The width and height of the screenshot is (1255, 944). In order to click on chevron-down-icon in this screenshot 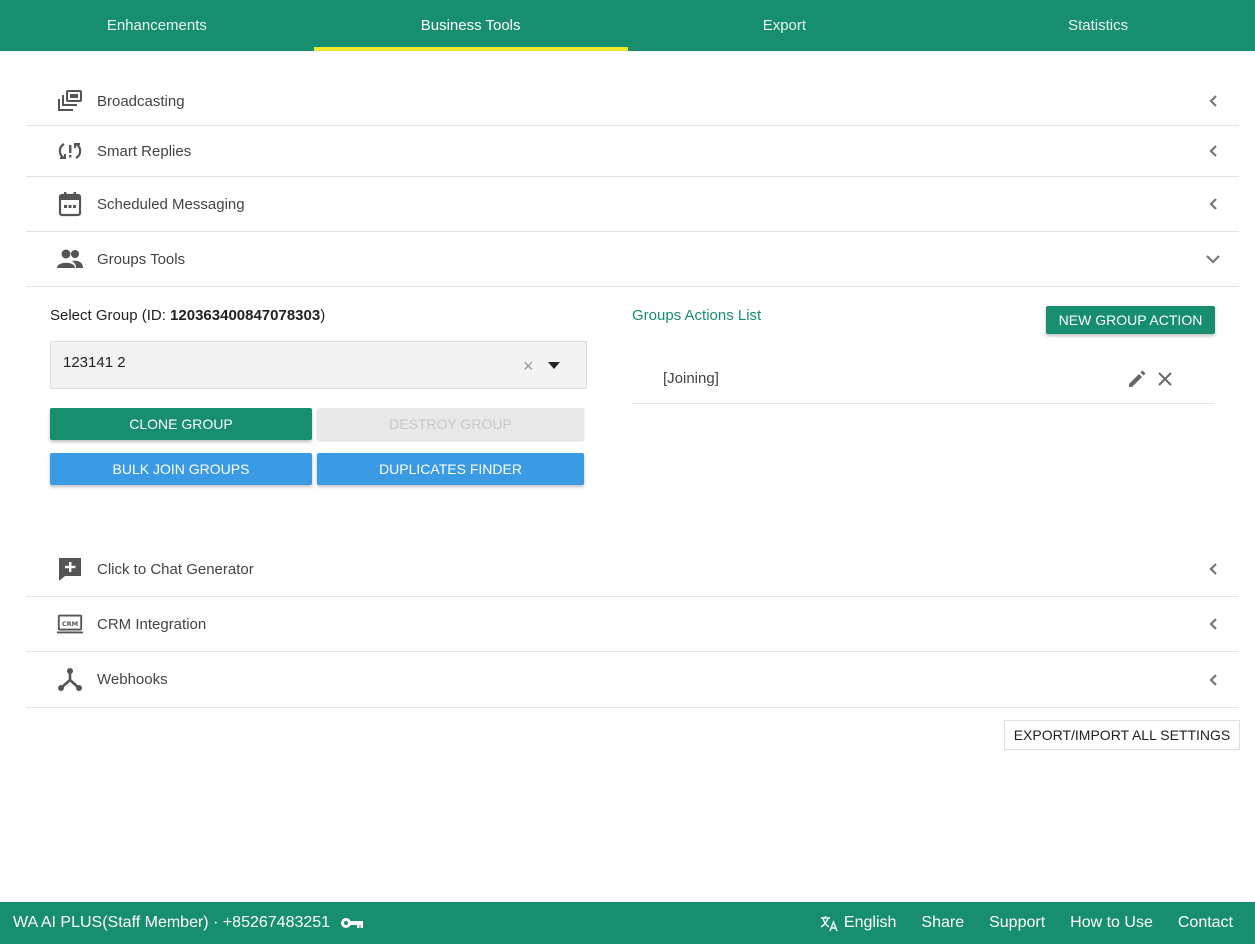, I will do `click(1213, 259)`.